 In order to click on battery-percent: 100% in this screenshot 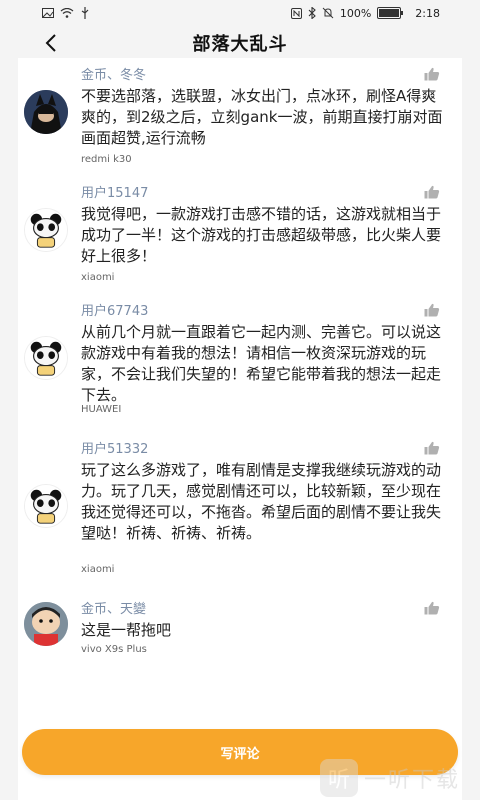, I will do `click(355, 13)`.